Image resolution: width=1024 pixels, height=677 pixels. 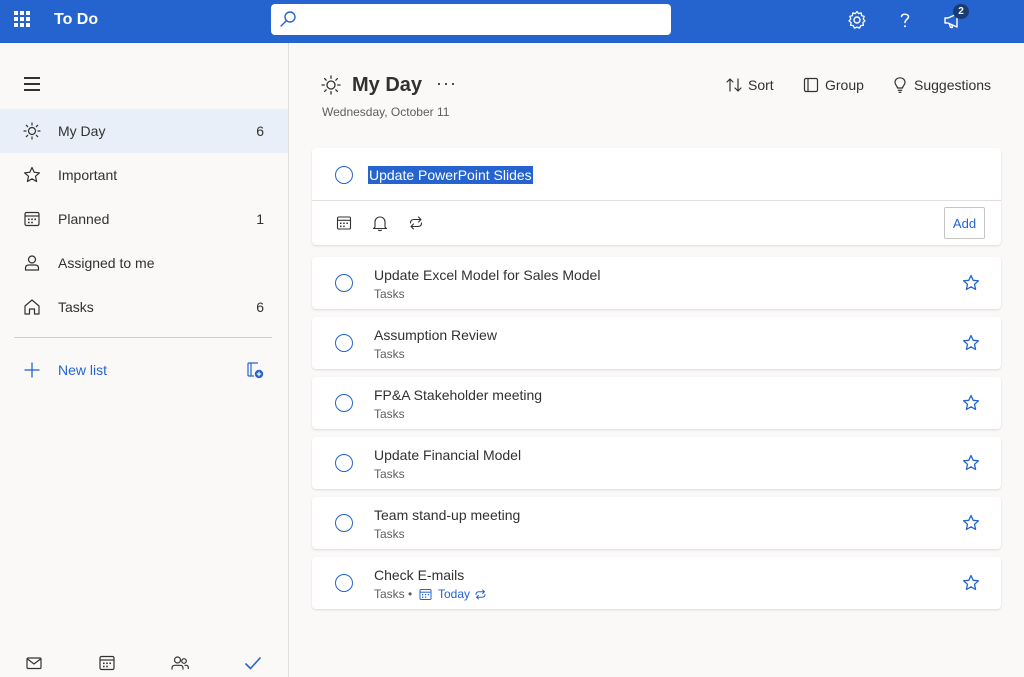 I want to click on help-icon, so click(x=905, y=20).